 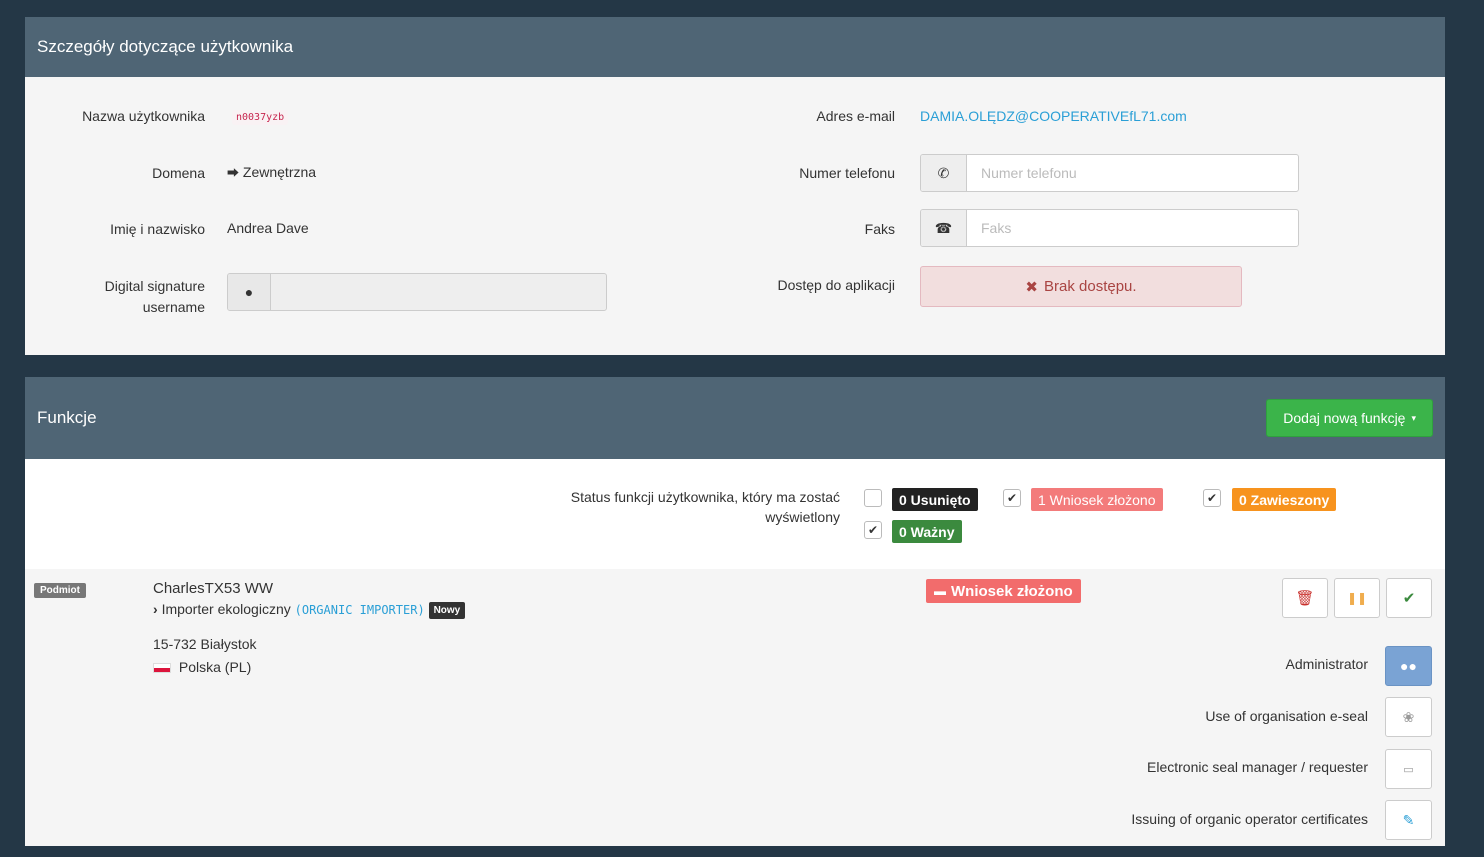 What do you see at coordinates (1012, 591) in the screenshot?
I see `application-status-text: Wniosek złożono` at bounding box center [1012, 591].